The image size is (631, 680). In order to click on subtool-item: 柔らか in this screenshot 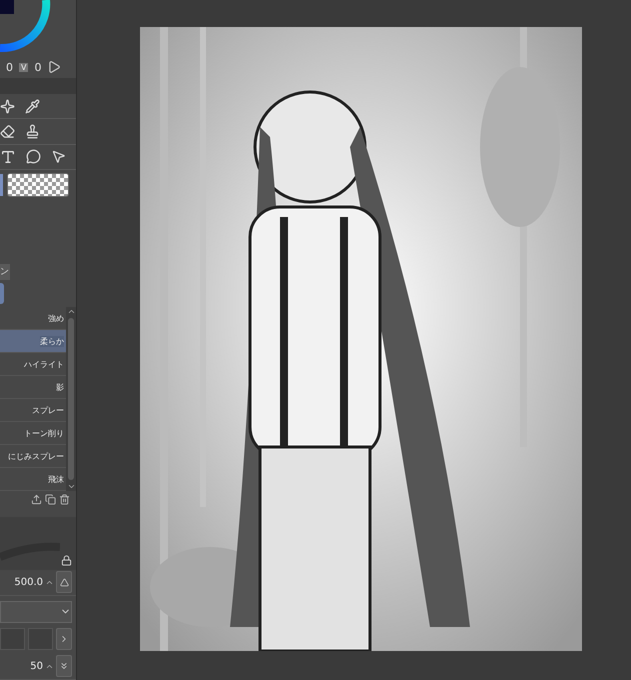, I will do `click(33, 342)`.